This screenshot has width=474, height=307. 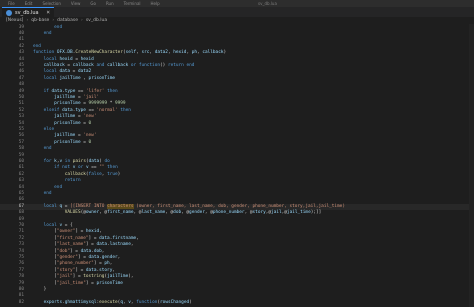 What do you see at coordinates (21, 302) in the screenshot?
I see `line-number: 82` at bounding box center [21, 302].